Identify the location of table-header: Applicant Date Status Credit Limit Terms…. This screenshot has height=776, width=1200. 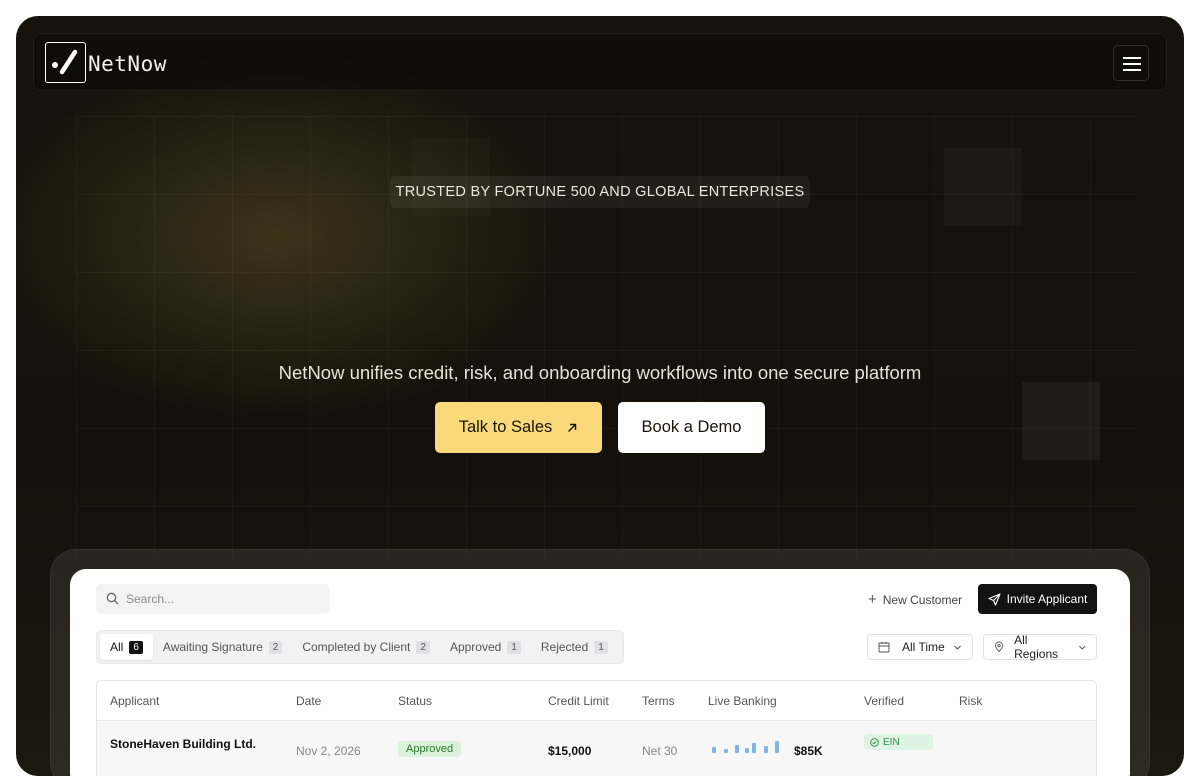
(596, 701).